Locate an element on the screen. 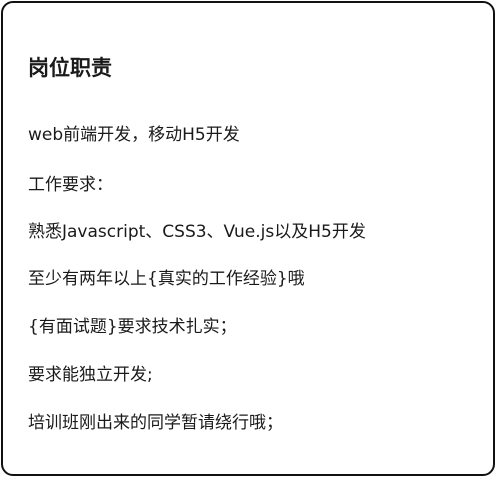  description-line-2: 工作要求： is located at coordinates (70, 185).